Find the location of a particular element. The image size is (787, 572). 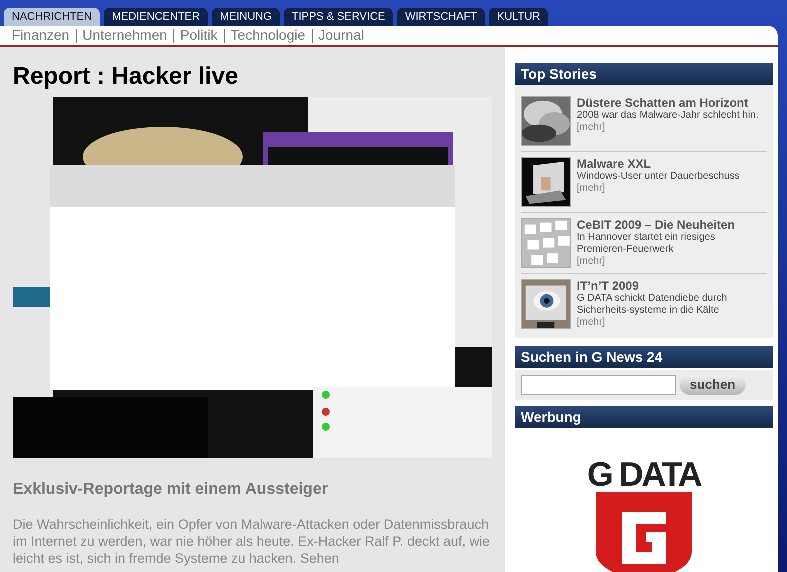

story-title: Malware XXL is located at coordinates (672, 164).